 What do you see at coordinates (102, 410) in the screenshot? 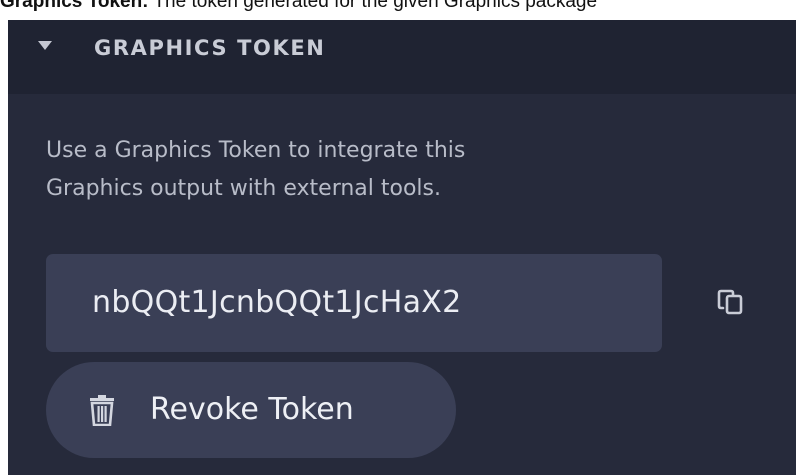
I see `trash-icon` at bounding box center [102, 410].